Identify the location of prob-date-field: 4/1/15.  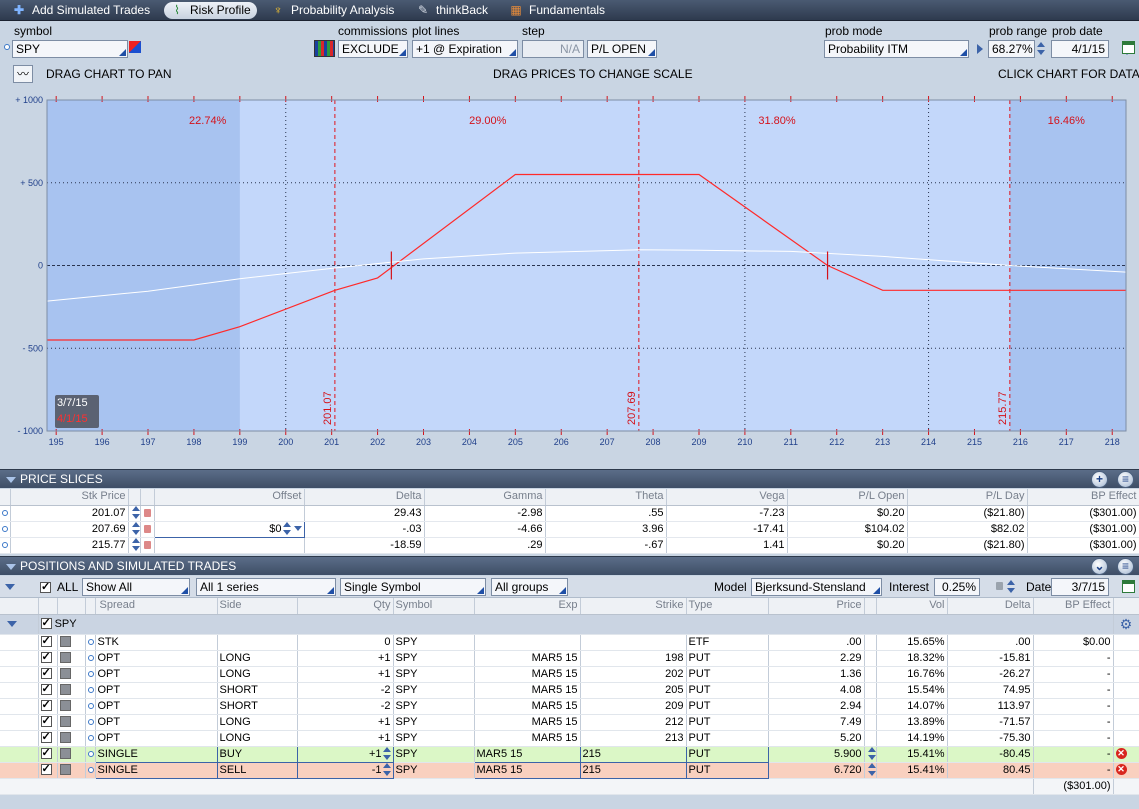
(1080, 49).